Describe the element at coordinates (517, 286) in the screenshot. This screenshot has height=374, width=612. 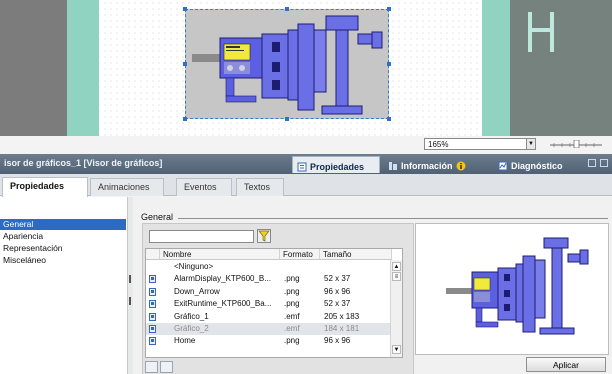
I see `pump-preview-graphic` at that location.